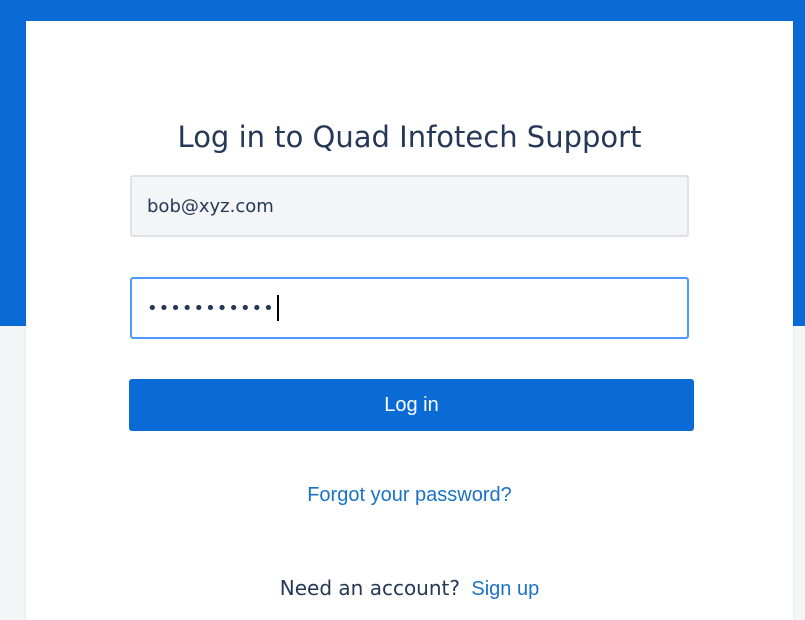 The width and height of the screenshot is (805, 620). What do you see at coordinates (409, 206) in the screenshot?
I see `email-field: bob@xyz.com` at bounding box center [409, 206].